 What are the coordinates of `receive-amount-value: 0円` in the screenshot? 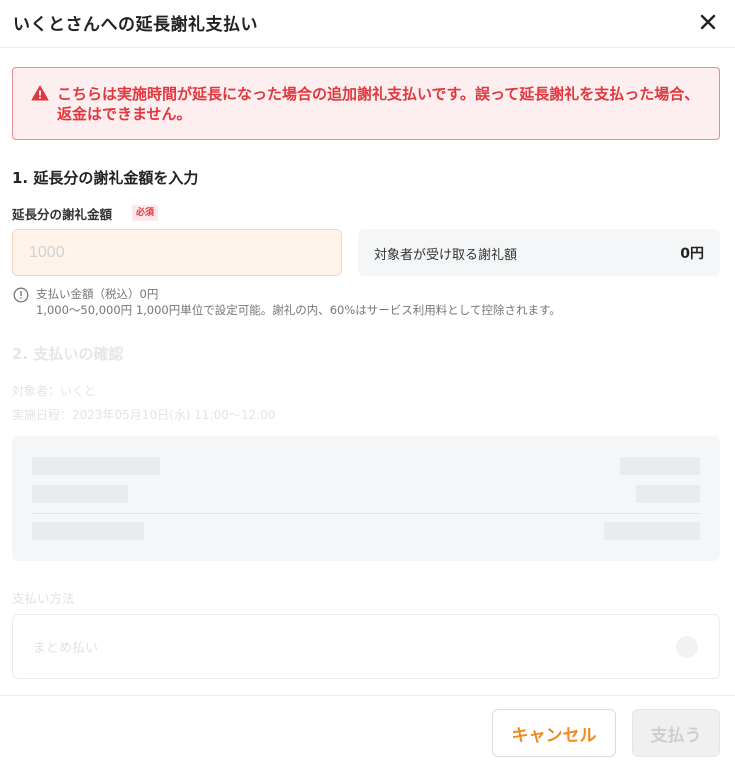 It's located at (692, 254).